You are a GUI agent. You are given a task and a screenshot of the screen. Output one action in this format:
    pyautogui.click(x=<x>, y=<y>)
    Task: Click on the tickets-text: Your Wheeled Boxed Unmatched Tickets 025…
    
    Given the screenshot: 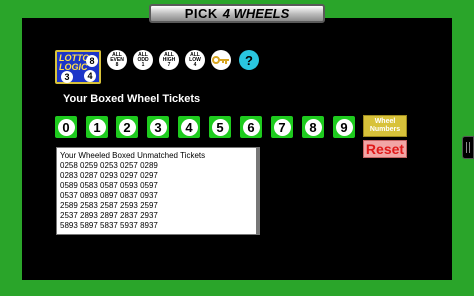 What is the action you would take?
    pyautogui.click(x=132, y=191)
    